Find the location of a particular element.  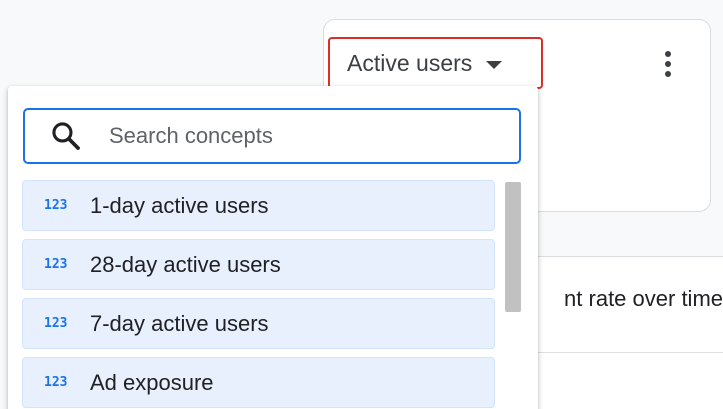

list-item: 123 Ad exposure is located at coordinates (258, 382).